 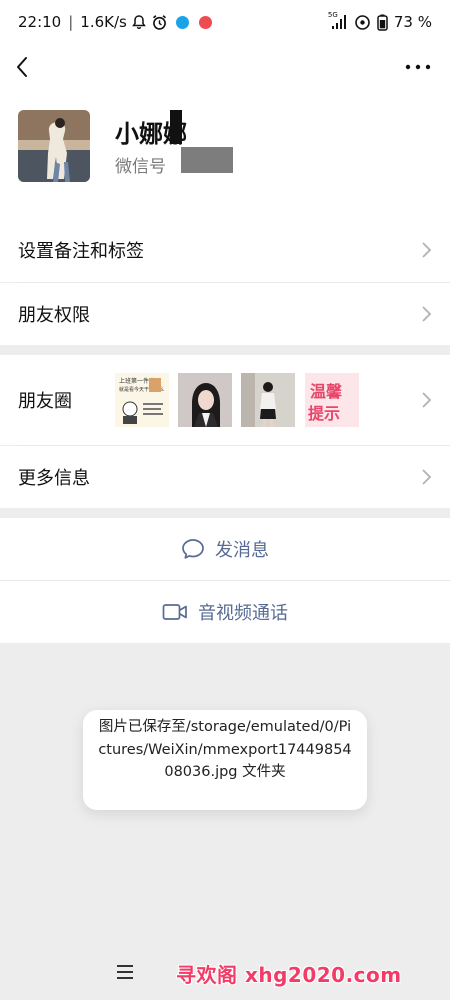 I want to click on back-button, so click(x=24, y=67).